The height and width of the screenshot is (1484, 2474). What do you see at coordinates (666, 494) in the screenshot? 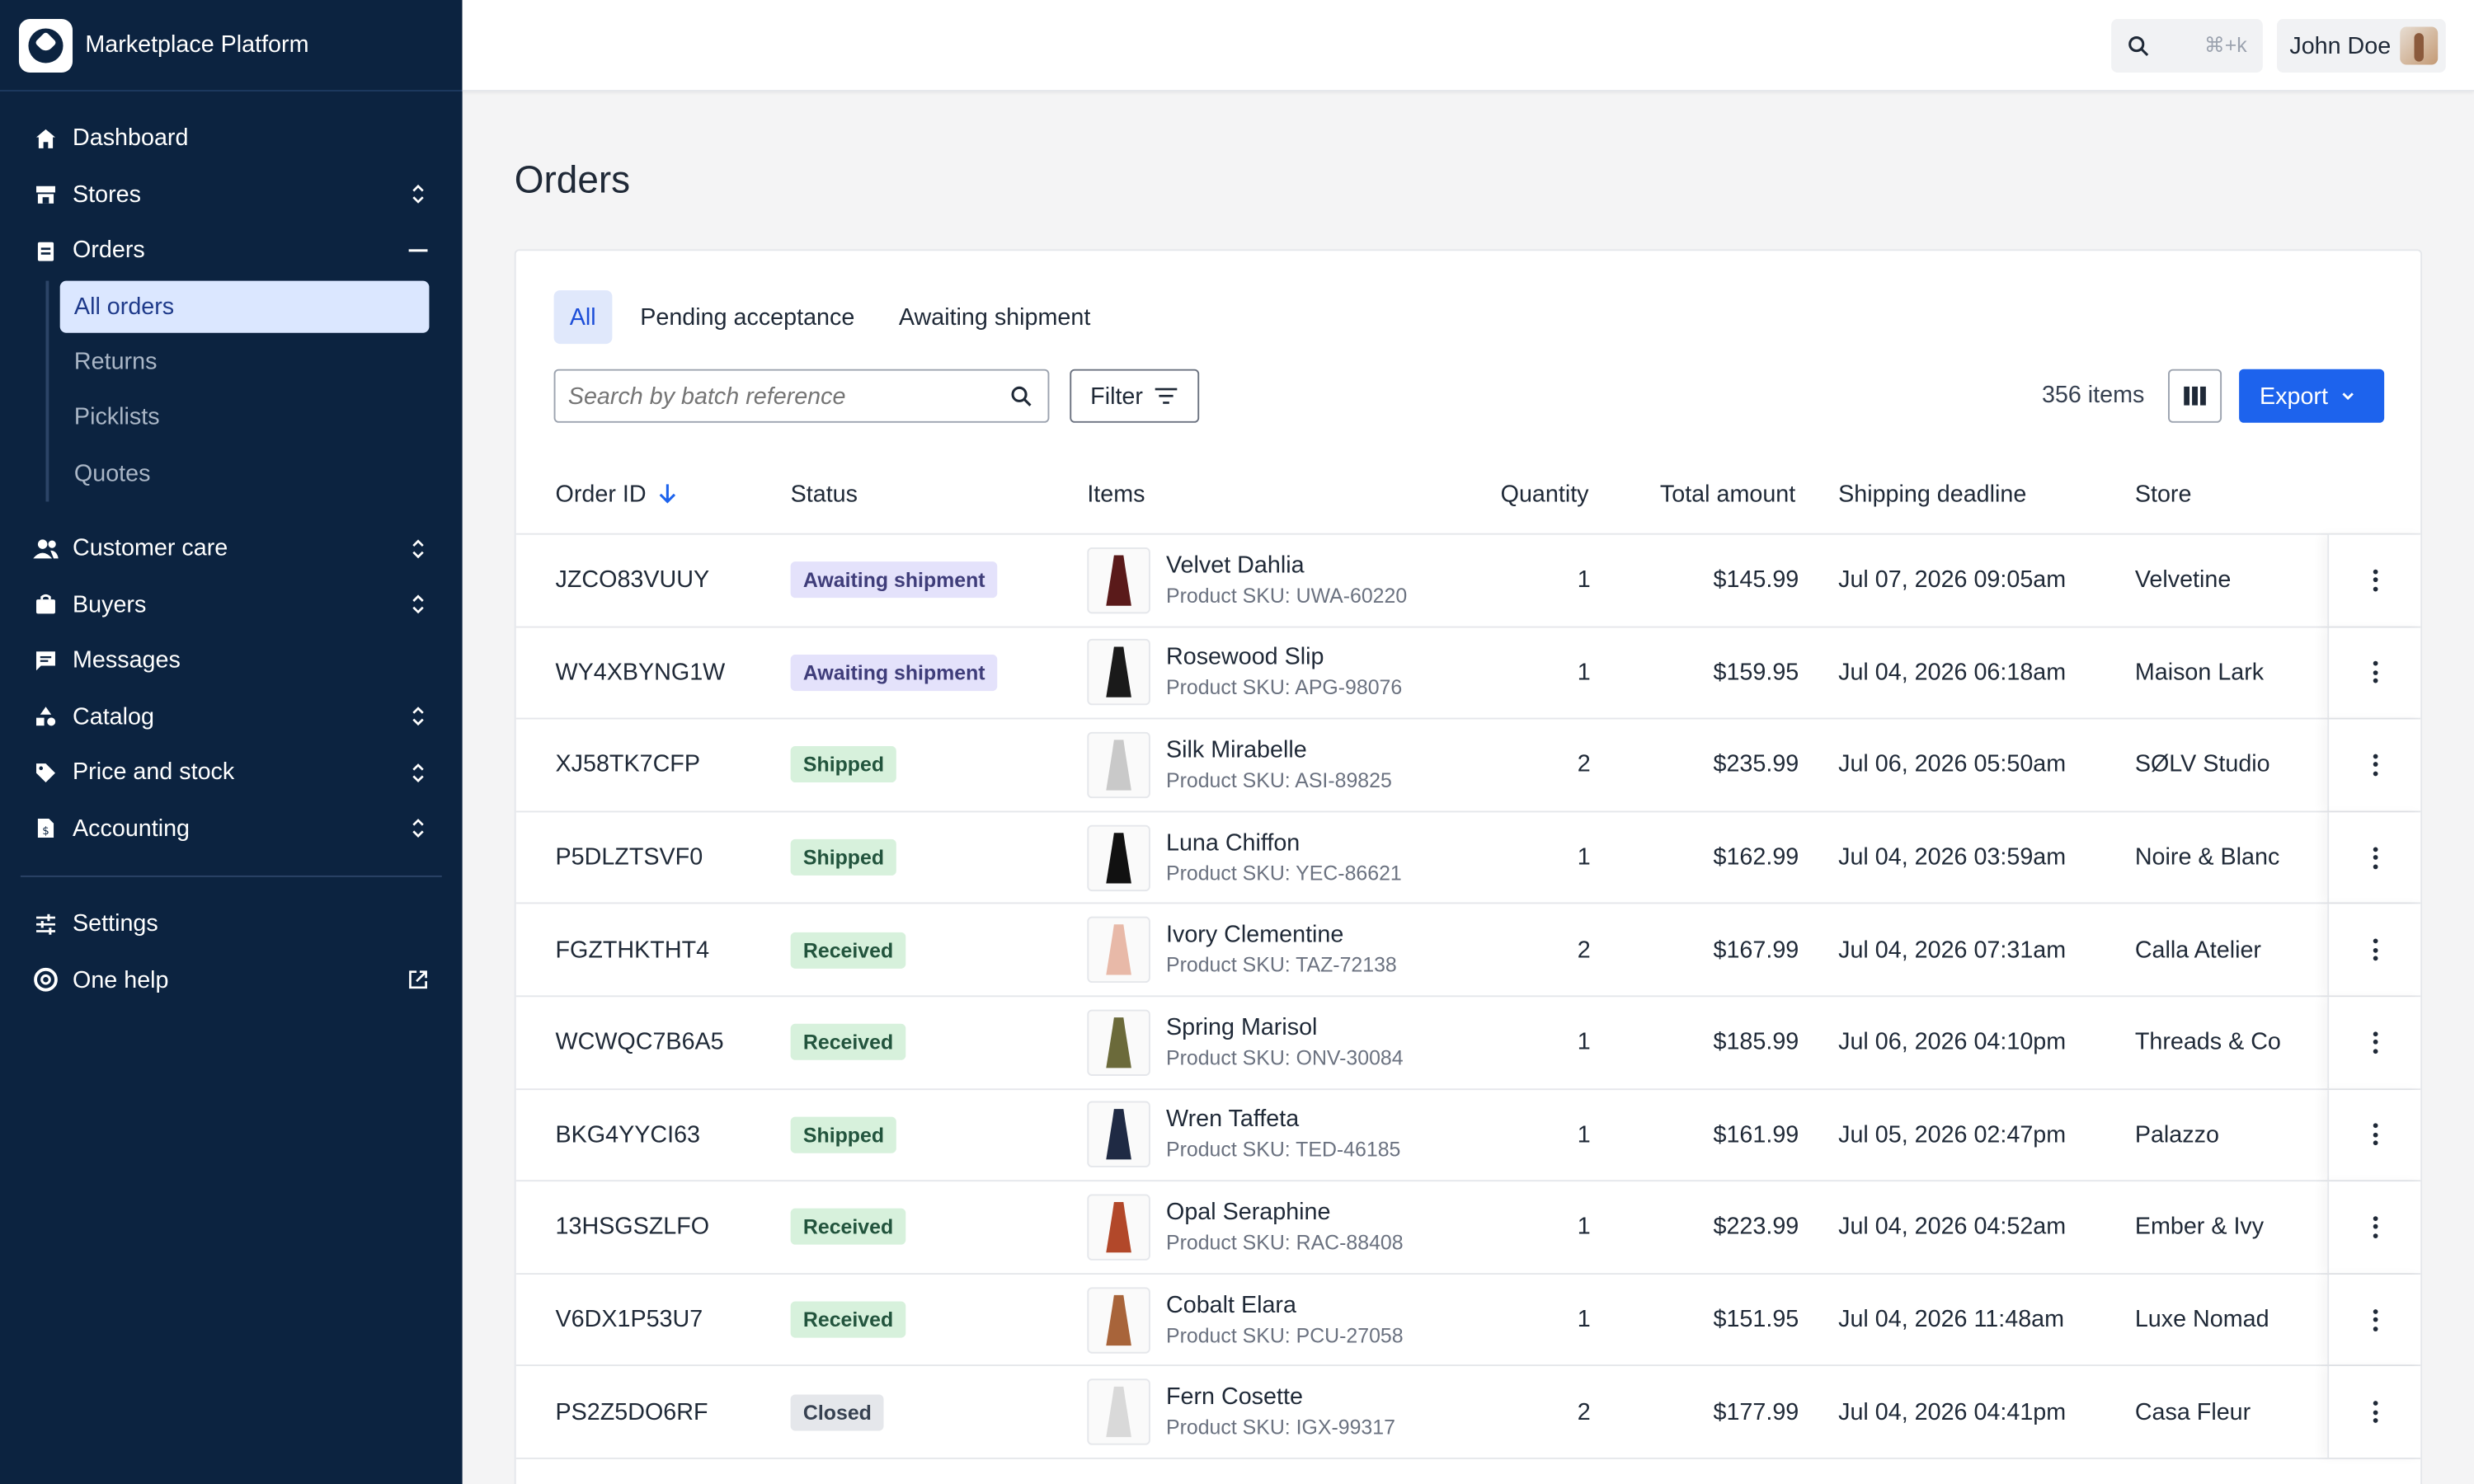
I see `sort-down-icon` at bounding box center [666, 494].